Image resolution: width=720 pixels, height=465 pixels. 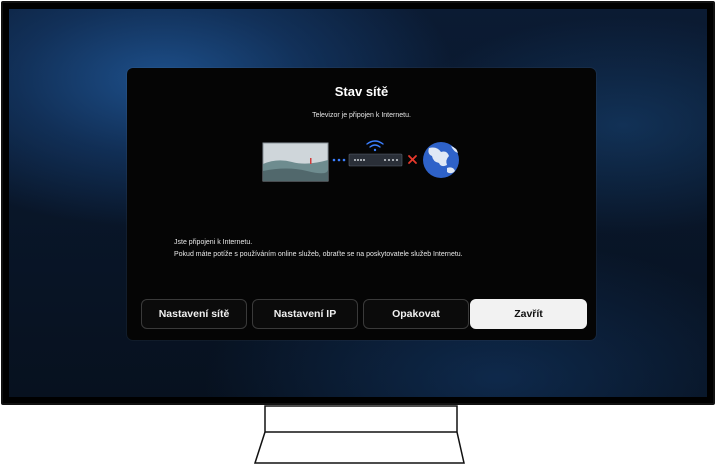 What do you see at coordinates (416, 314) in the screenshot?
I see `retry-button: Opakovat` at bounding box center [416, 314].